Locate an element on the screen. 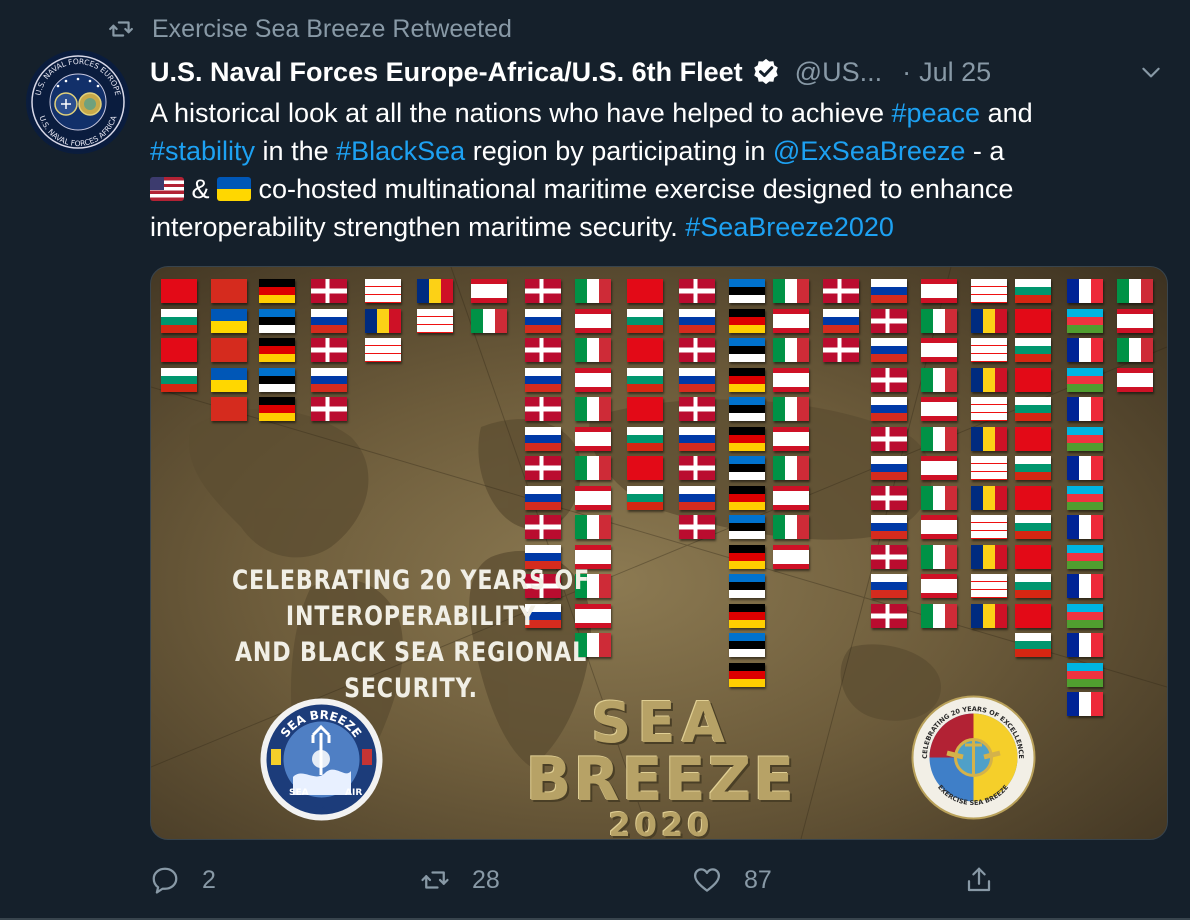  tweet-actions: 2 28 87 is located at coordinates (658, 880).